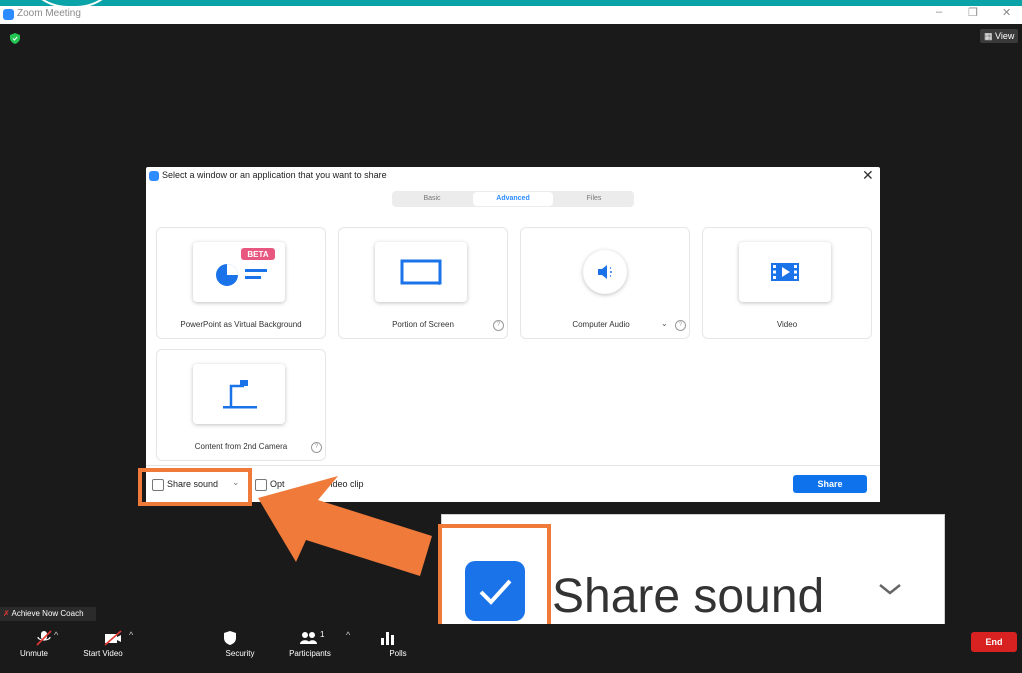 This screenshot has height=673, width=1022. Describe the element at coordinates (387, 638) in the screenshot. I see `polls-icon` at that location.